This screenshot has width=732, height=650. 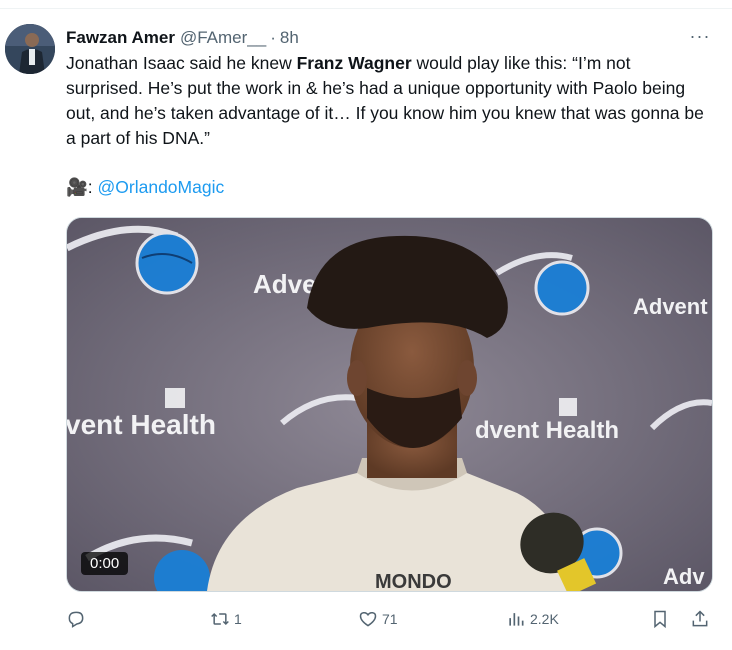 What do you see at coordinates (366, 8) in the screenshot?
I see `top-divider` at bounding box center [366, 8].